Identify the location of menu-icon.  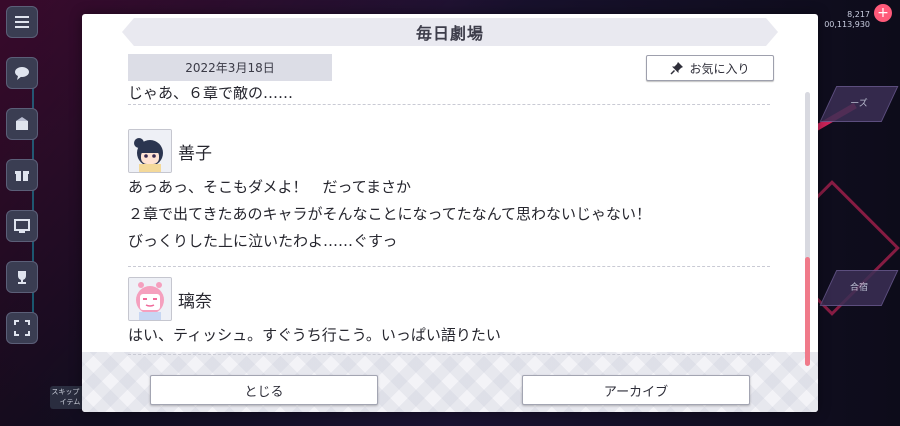
(22, 22).